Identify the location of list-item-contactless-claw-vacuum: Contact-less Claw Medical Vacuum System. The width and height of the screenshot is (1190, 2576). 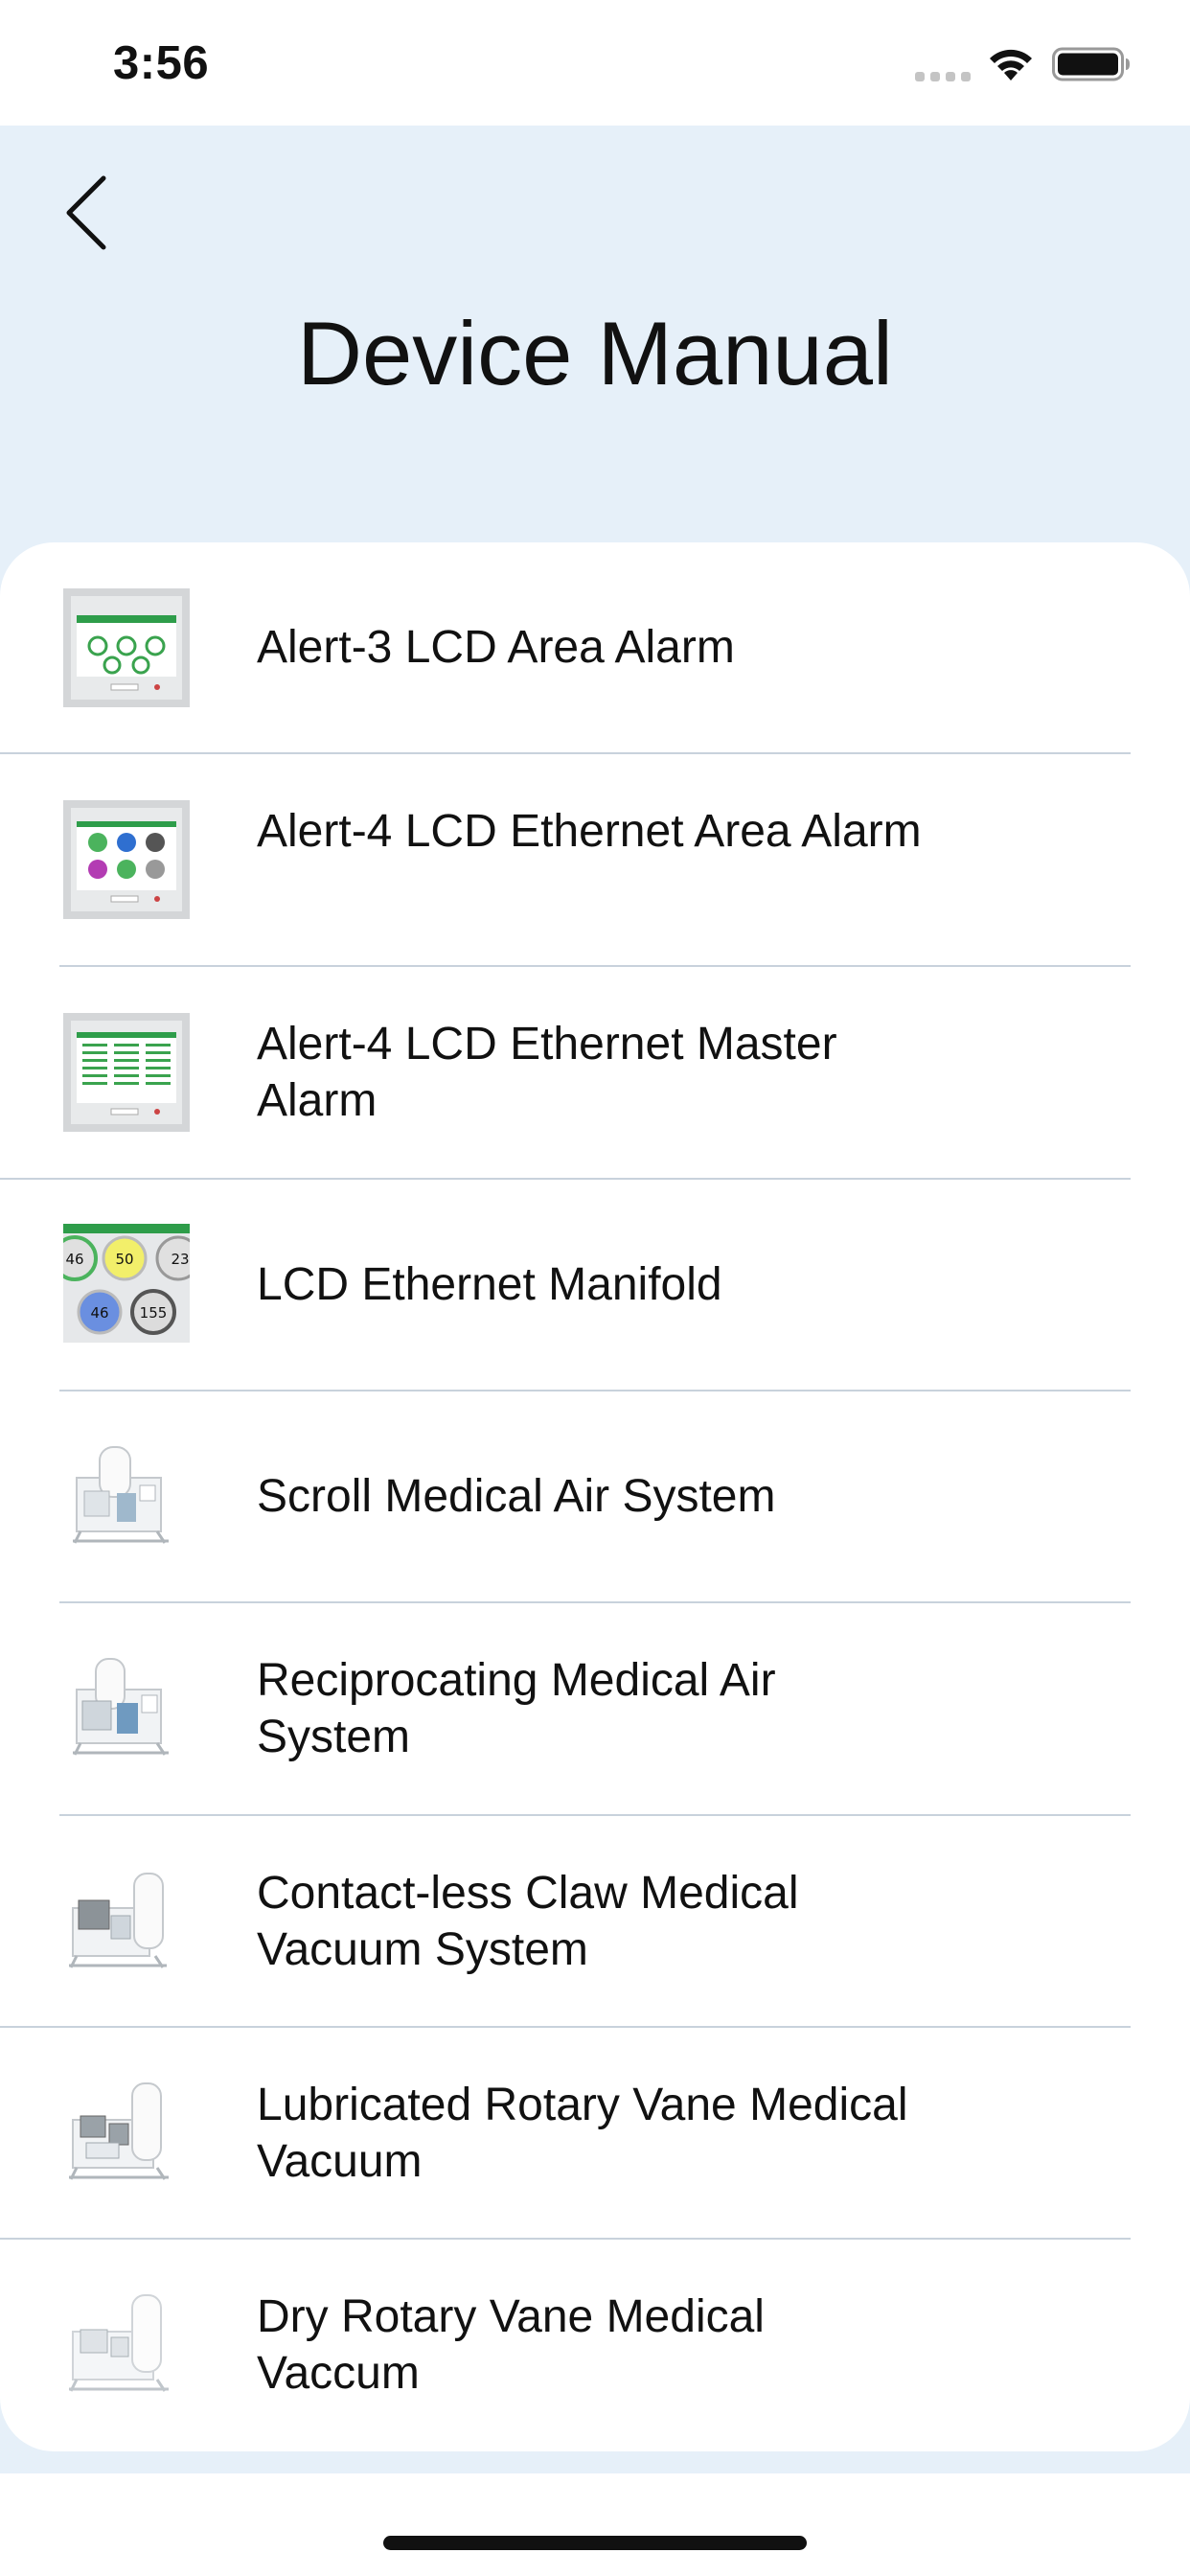
(595, 1922).